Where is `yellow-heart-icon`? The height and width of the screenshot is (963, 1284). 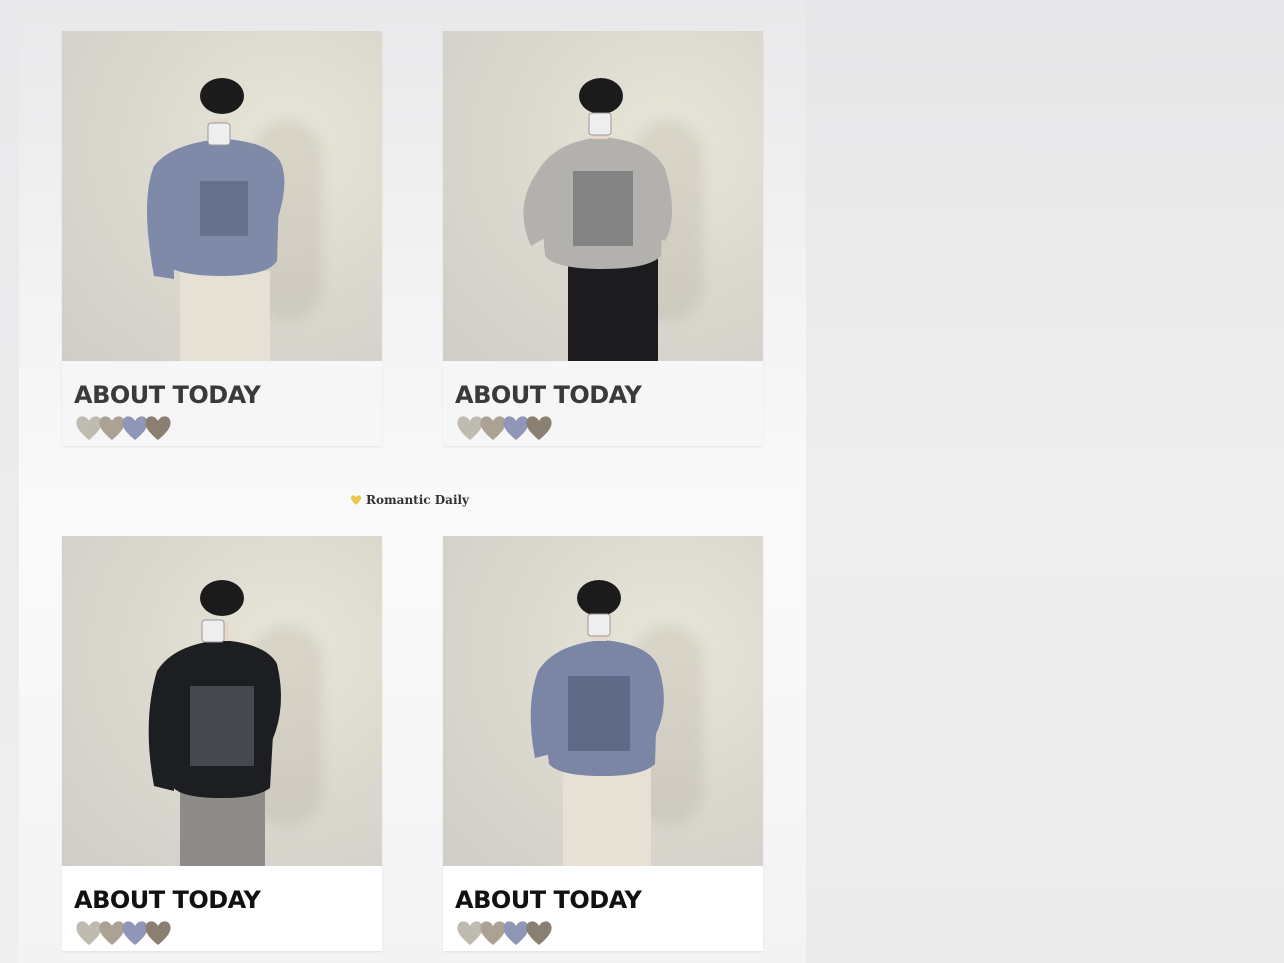 yellow-heart-icon is located at coordinates (356, 500).